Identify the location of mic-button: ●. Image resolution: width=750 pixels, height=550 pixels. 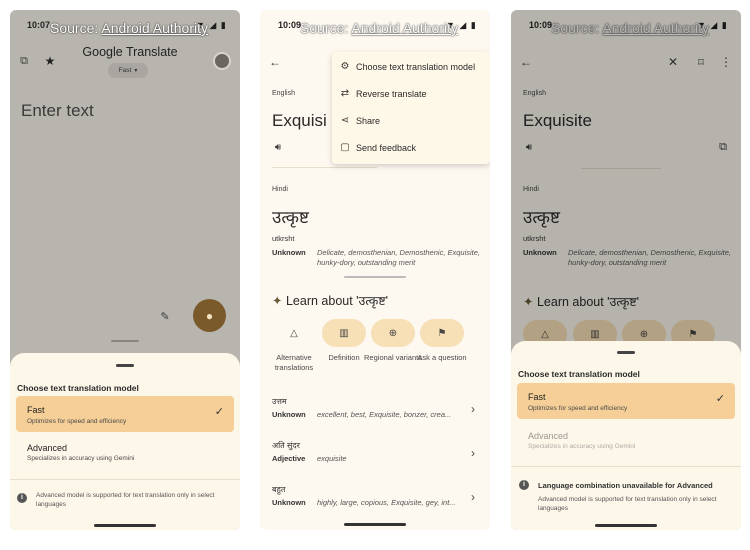
(209, 315).